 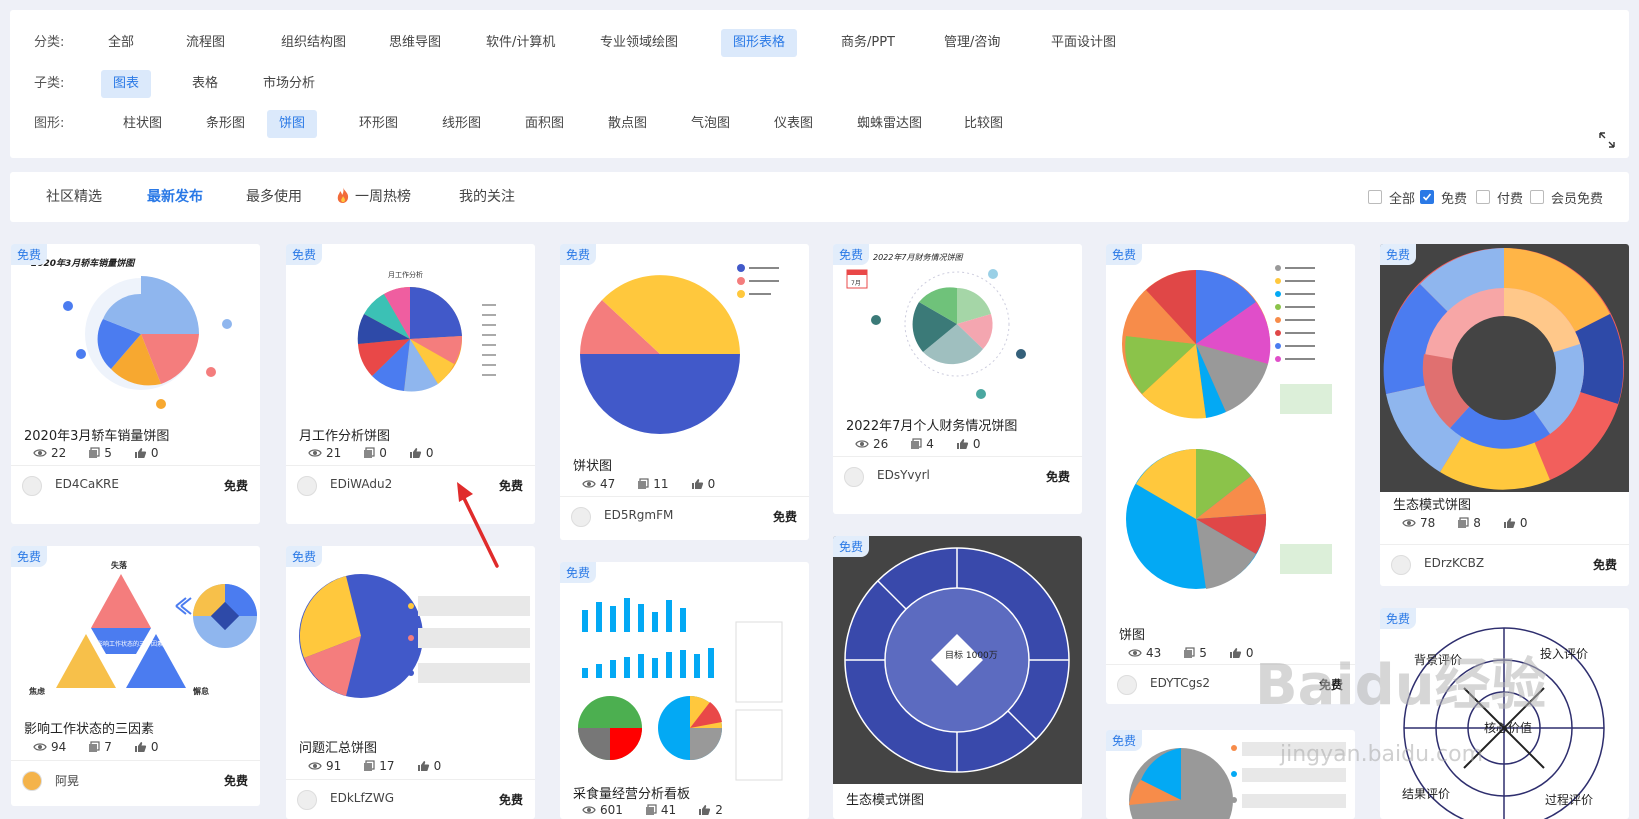 What do you see at coordinates (983, 124) in the screenshot?
I see `shape-compare: 比较图` at bounding box center [983, 124].